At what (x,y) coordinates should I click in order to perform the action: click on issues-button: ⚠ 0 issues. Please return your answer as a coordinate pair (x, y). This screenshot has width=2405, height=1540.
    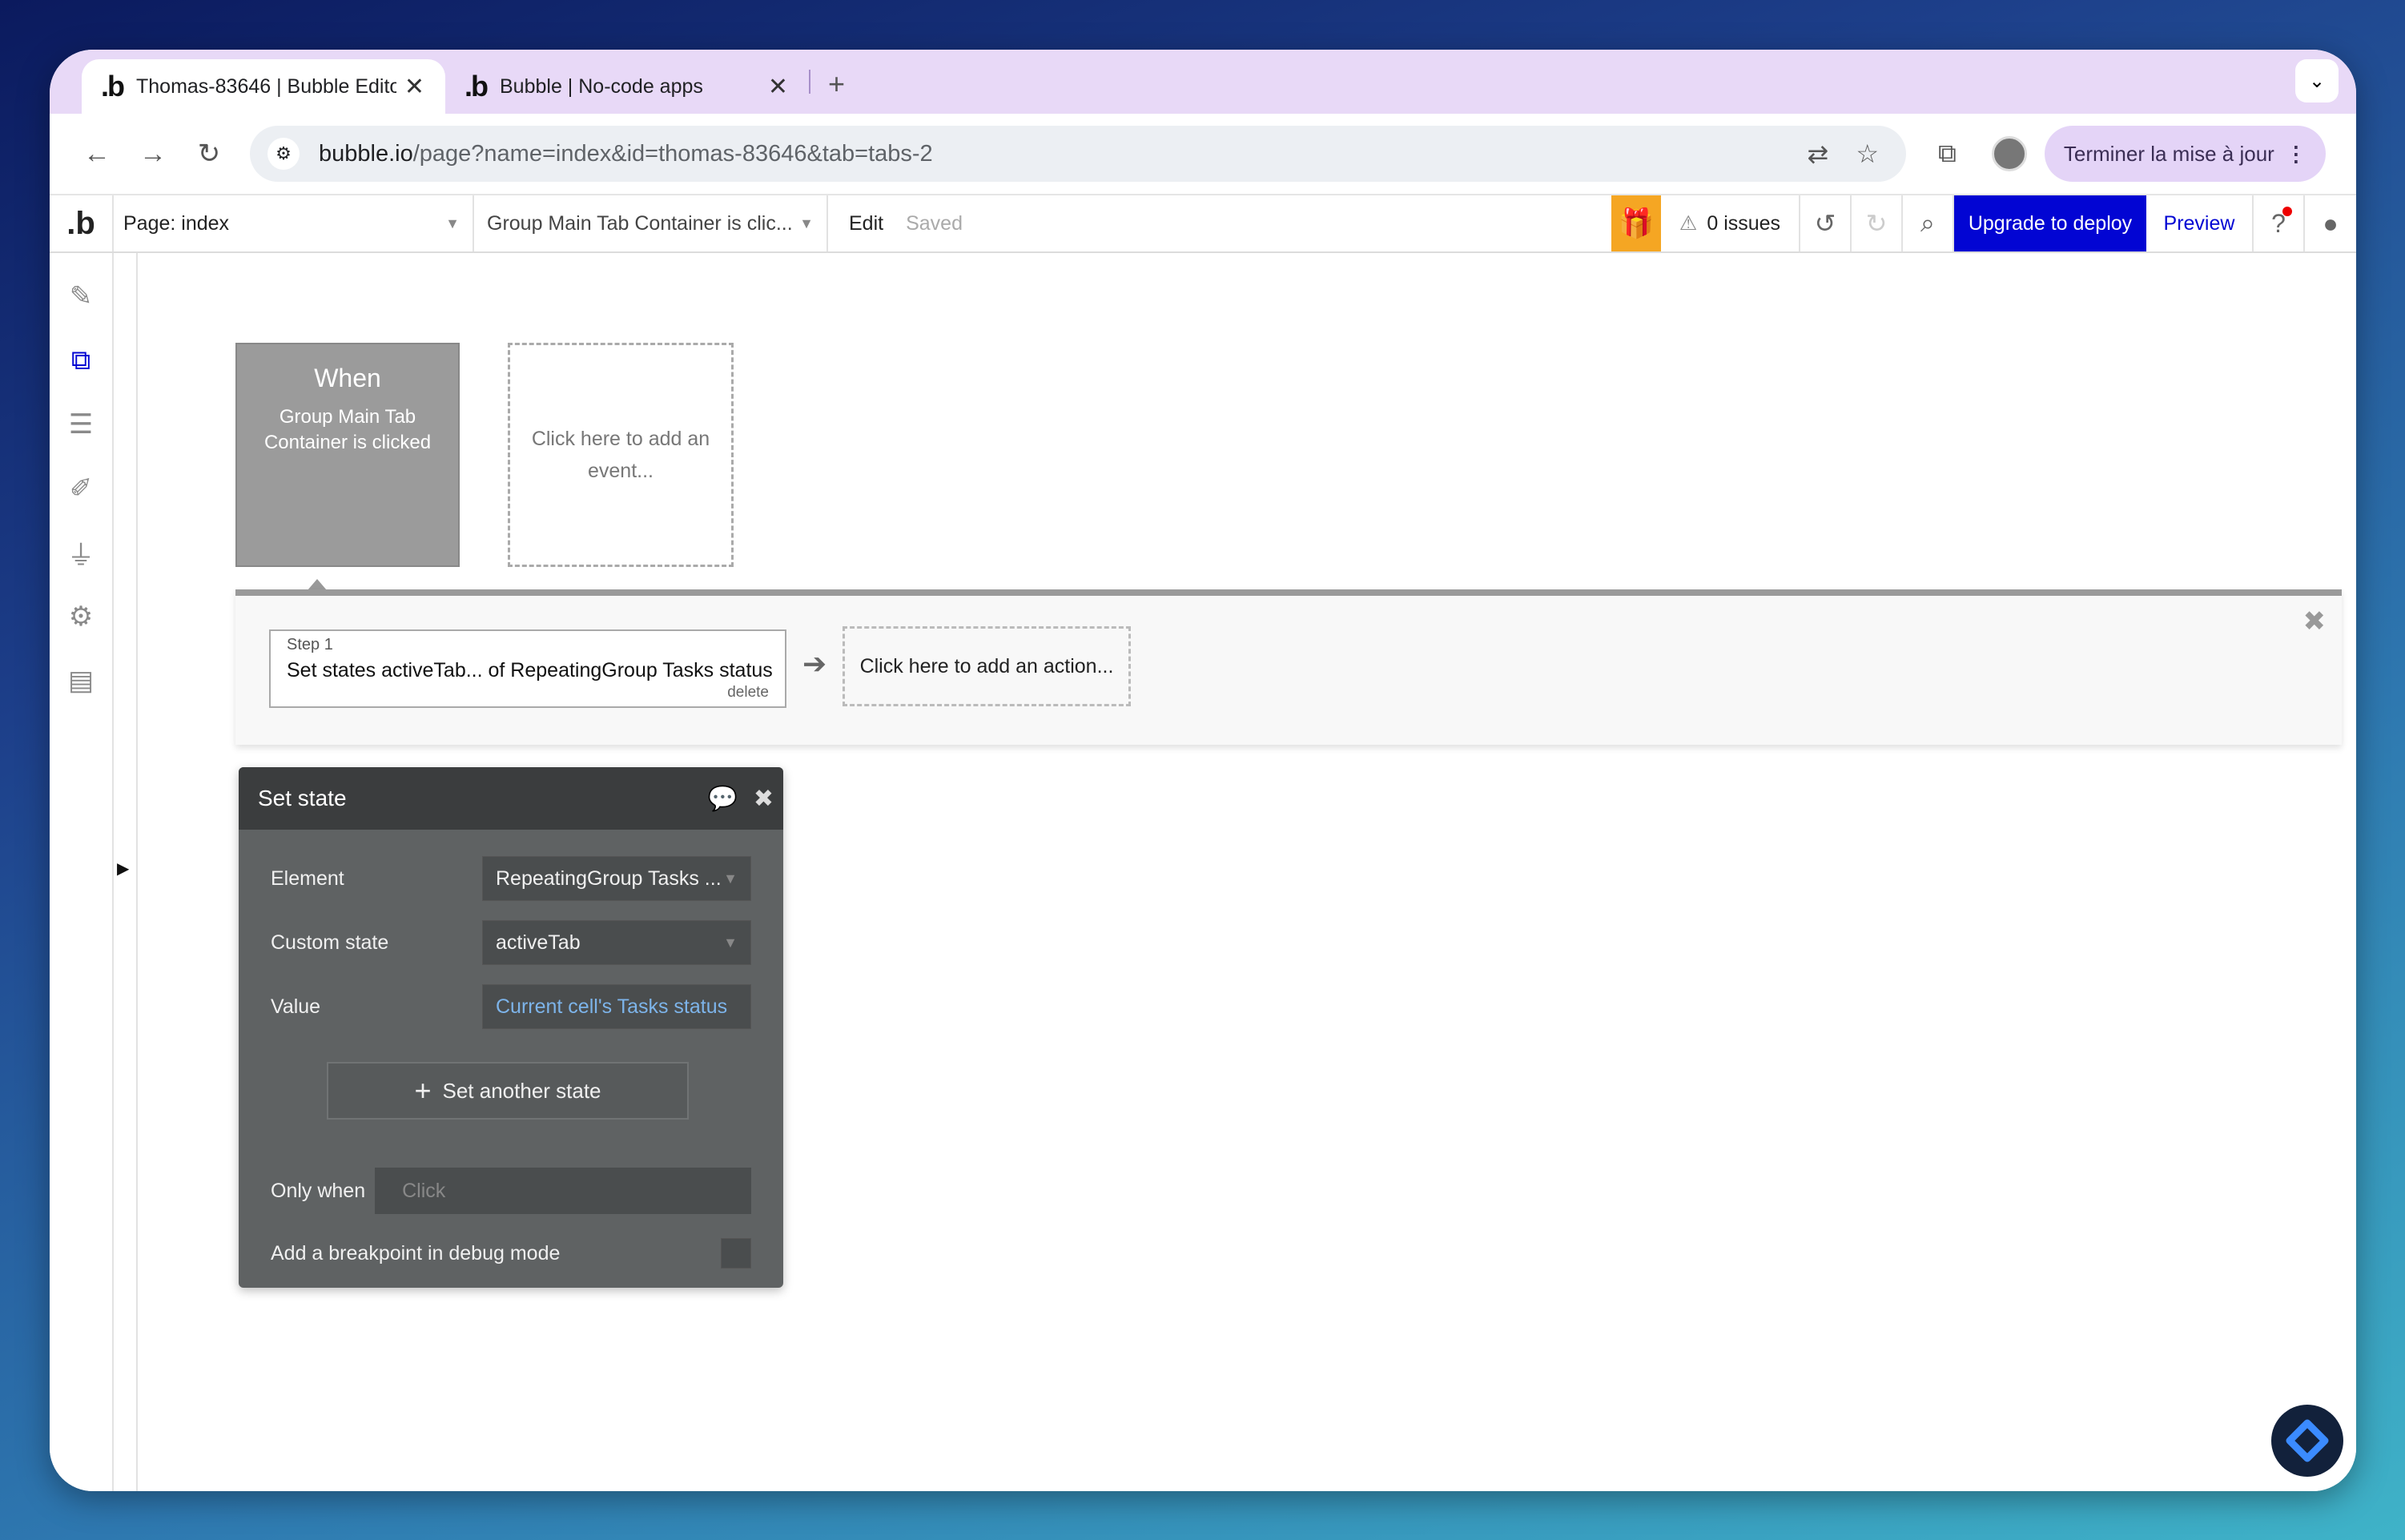
    Looking at the image, I should click on (1730, 223).